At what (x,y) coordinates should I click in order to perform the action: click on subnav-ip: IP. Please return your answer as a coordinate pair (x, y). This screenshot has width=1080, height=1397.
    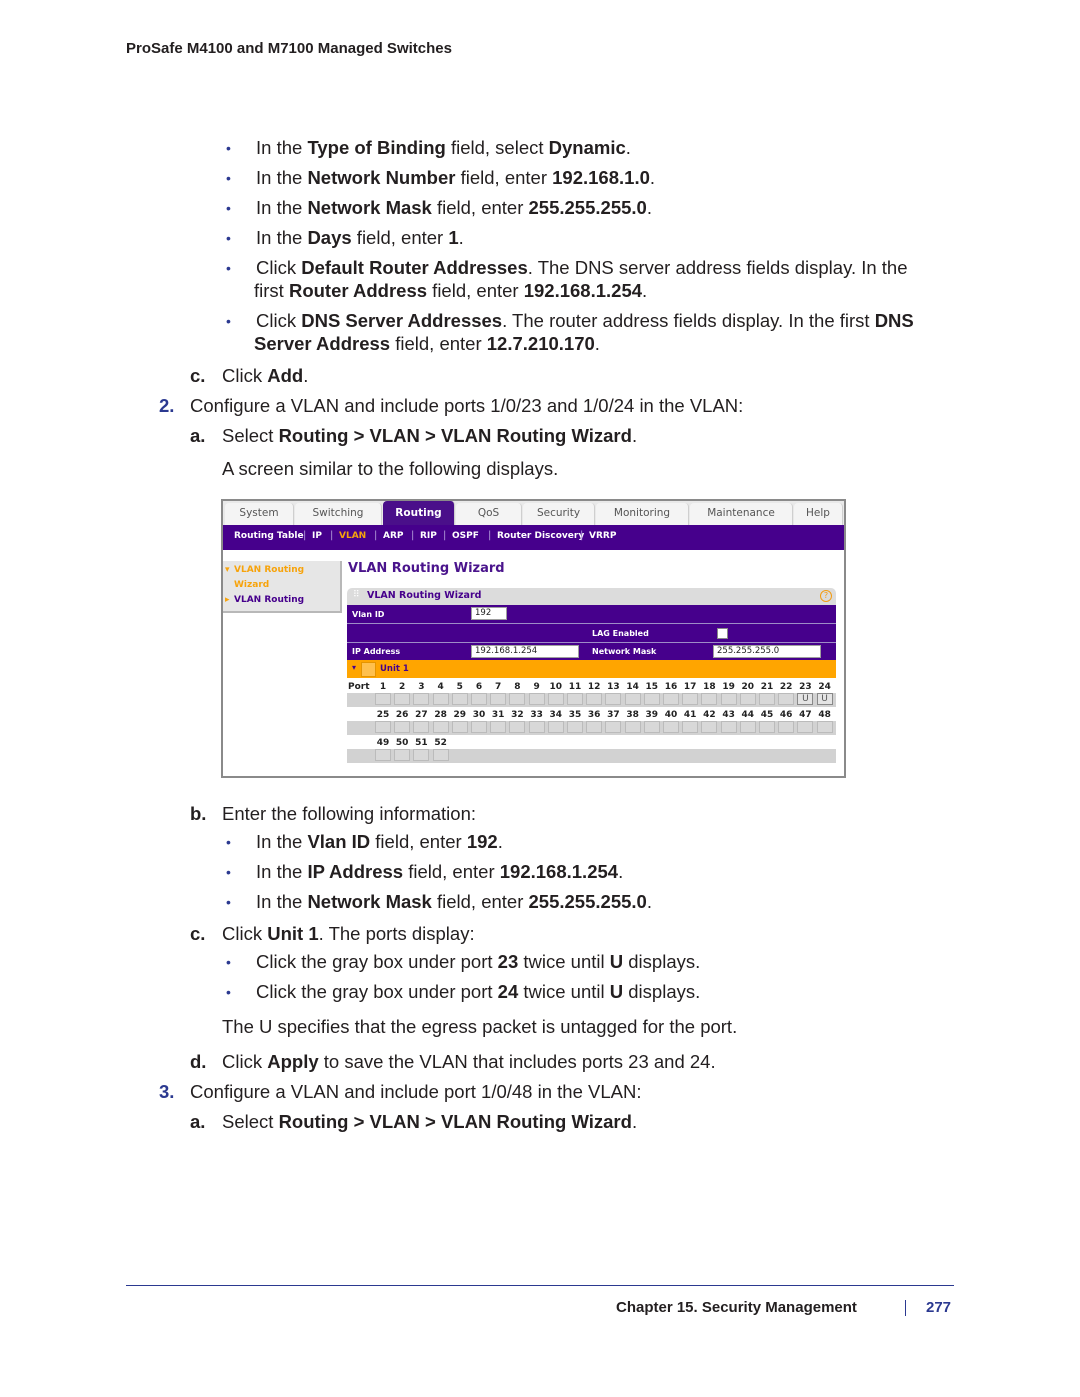
    Looking at the image, I should click on (317, 536).